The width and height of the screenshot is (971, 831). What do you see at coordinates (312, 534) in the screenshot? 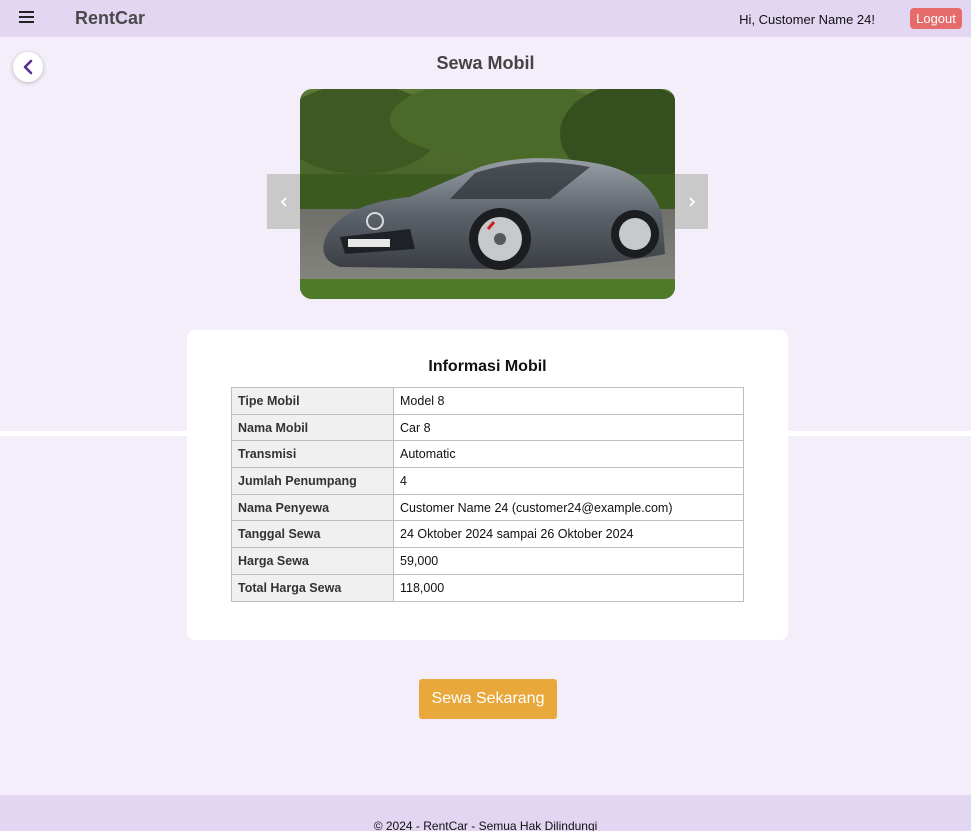
I see `row-label: Tanggal Sewa` at bounding box center [312, 534].